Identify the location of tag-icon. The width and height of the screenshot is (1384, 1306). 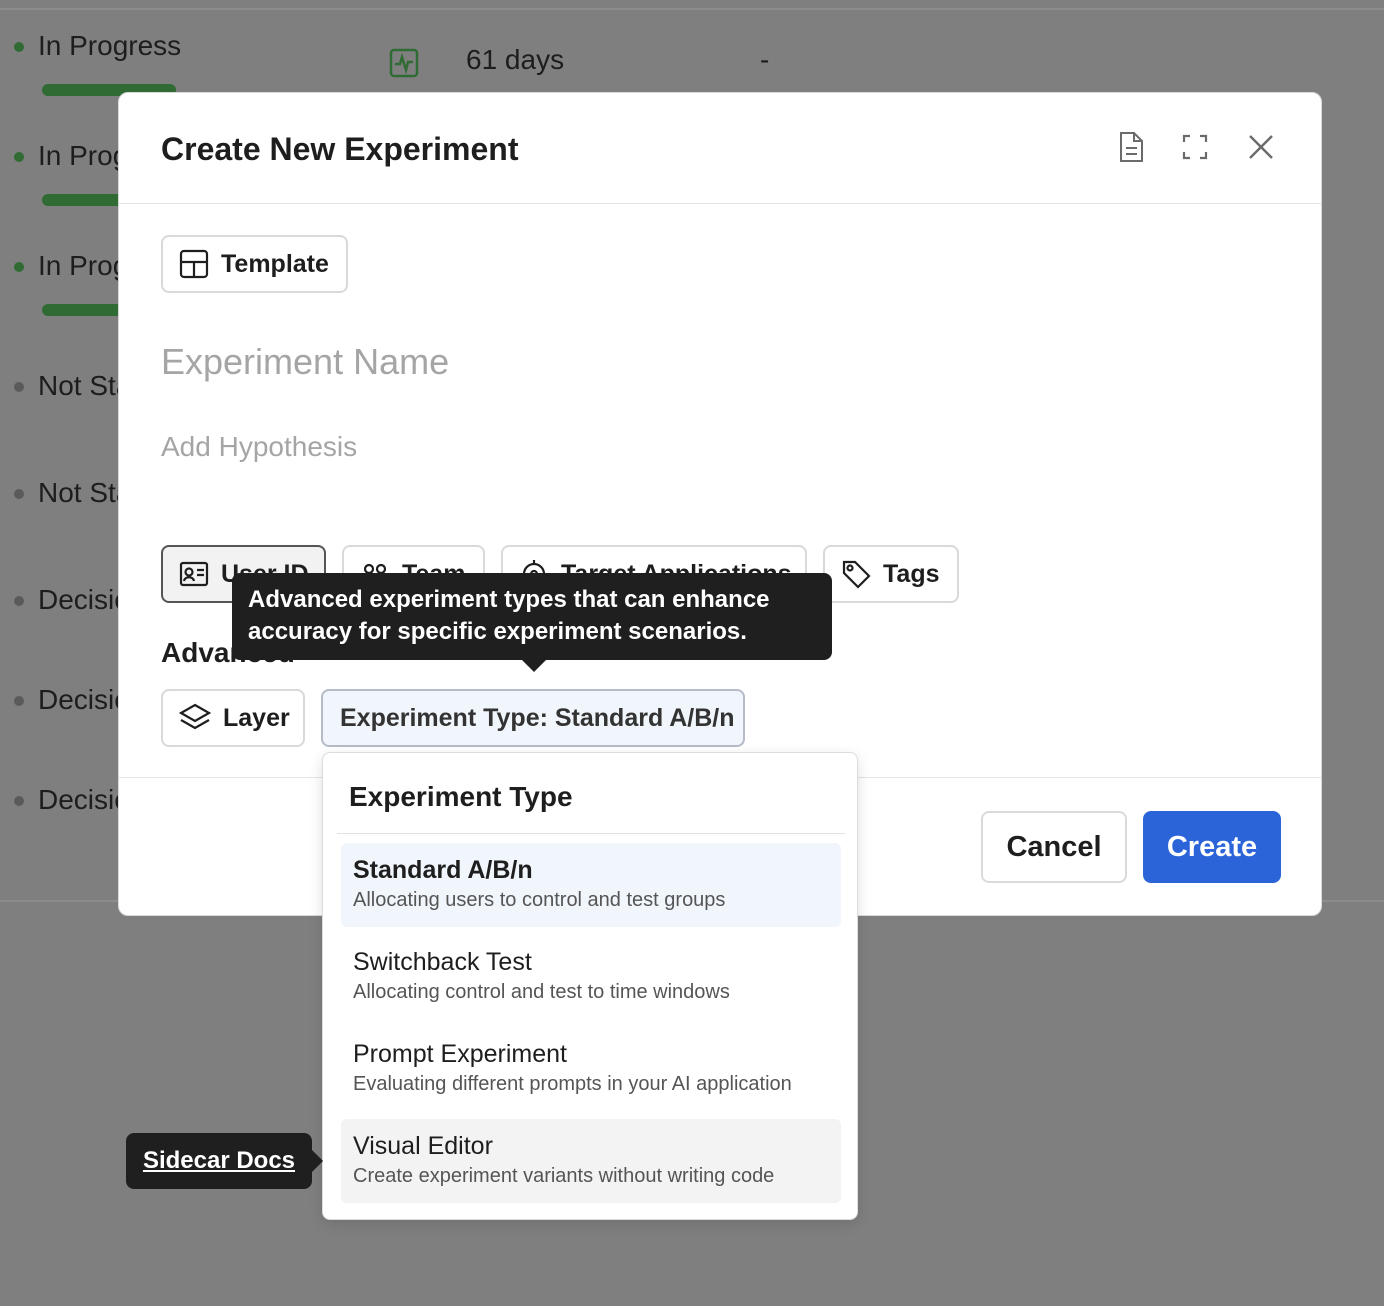
(856, 574).